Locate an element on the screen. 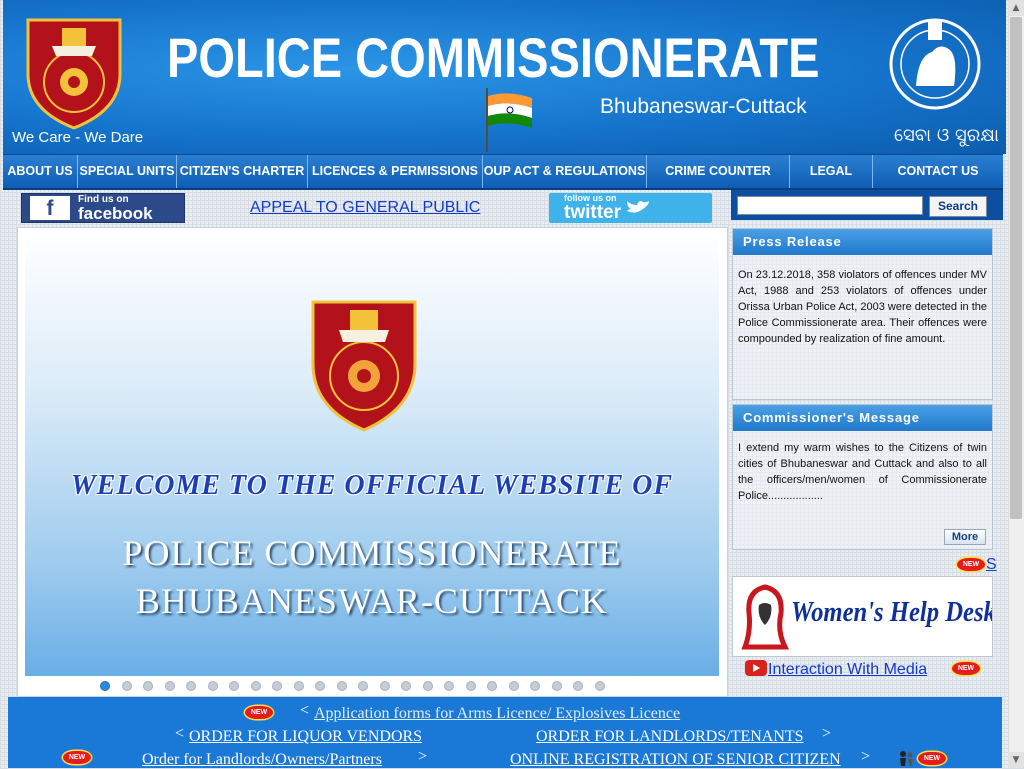  twitter-button: follow us on twitter is located at coordinates (630, 208).